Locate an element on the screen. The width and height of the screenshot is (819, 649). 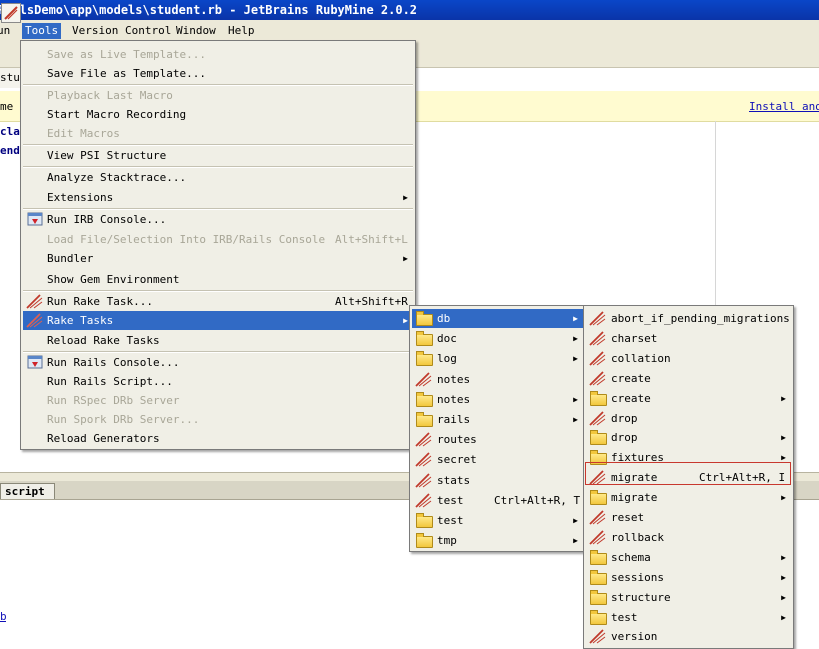
rake-item-9: test Ctrl+Alt+R, T is located at coordinates (497, 500).